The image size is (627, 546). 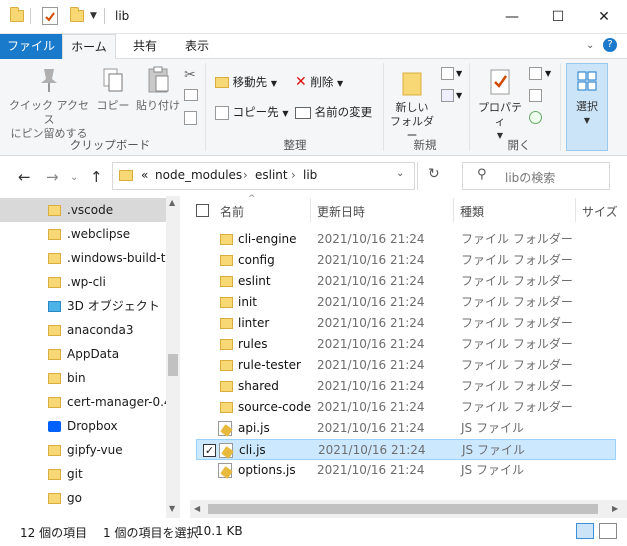 What do you see at coordinates (24, 177) in the screenshot?
I see `back-arrow-icon: ←` at bounding box center [24, 177].